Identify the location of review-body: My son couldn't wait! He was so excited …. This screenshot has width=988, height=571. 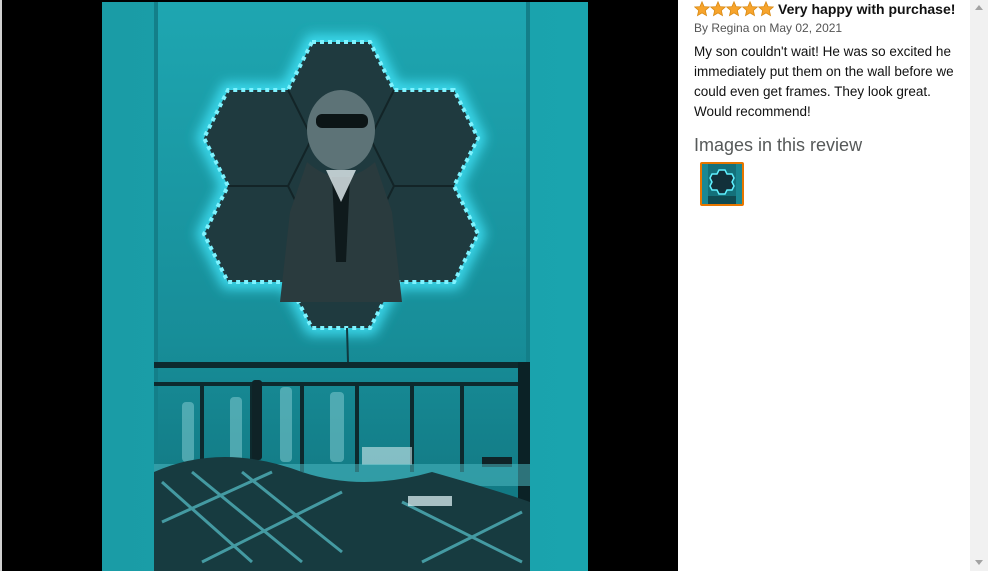
(824, 81).